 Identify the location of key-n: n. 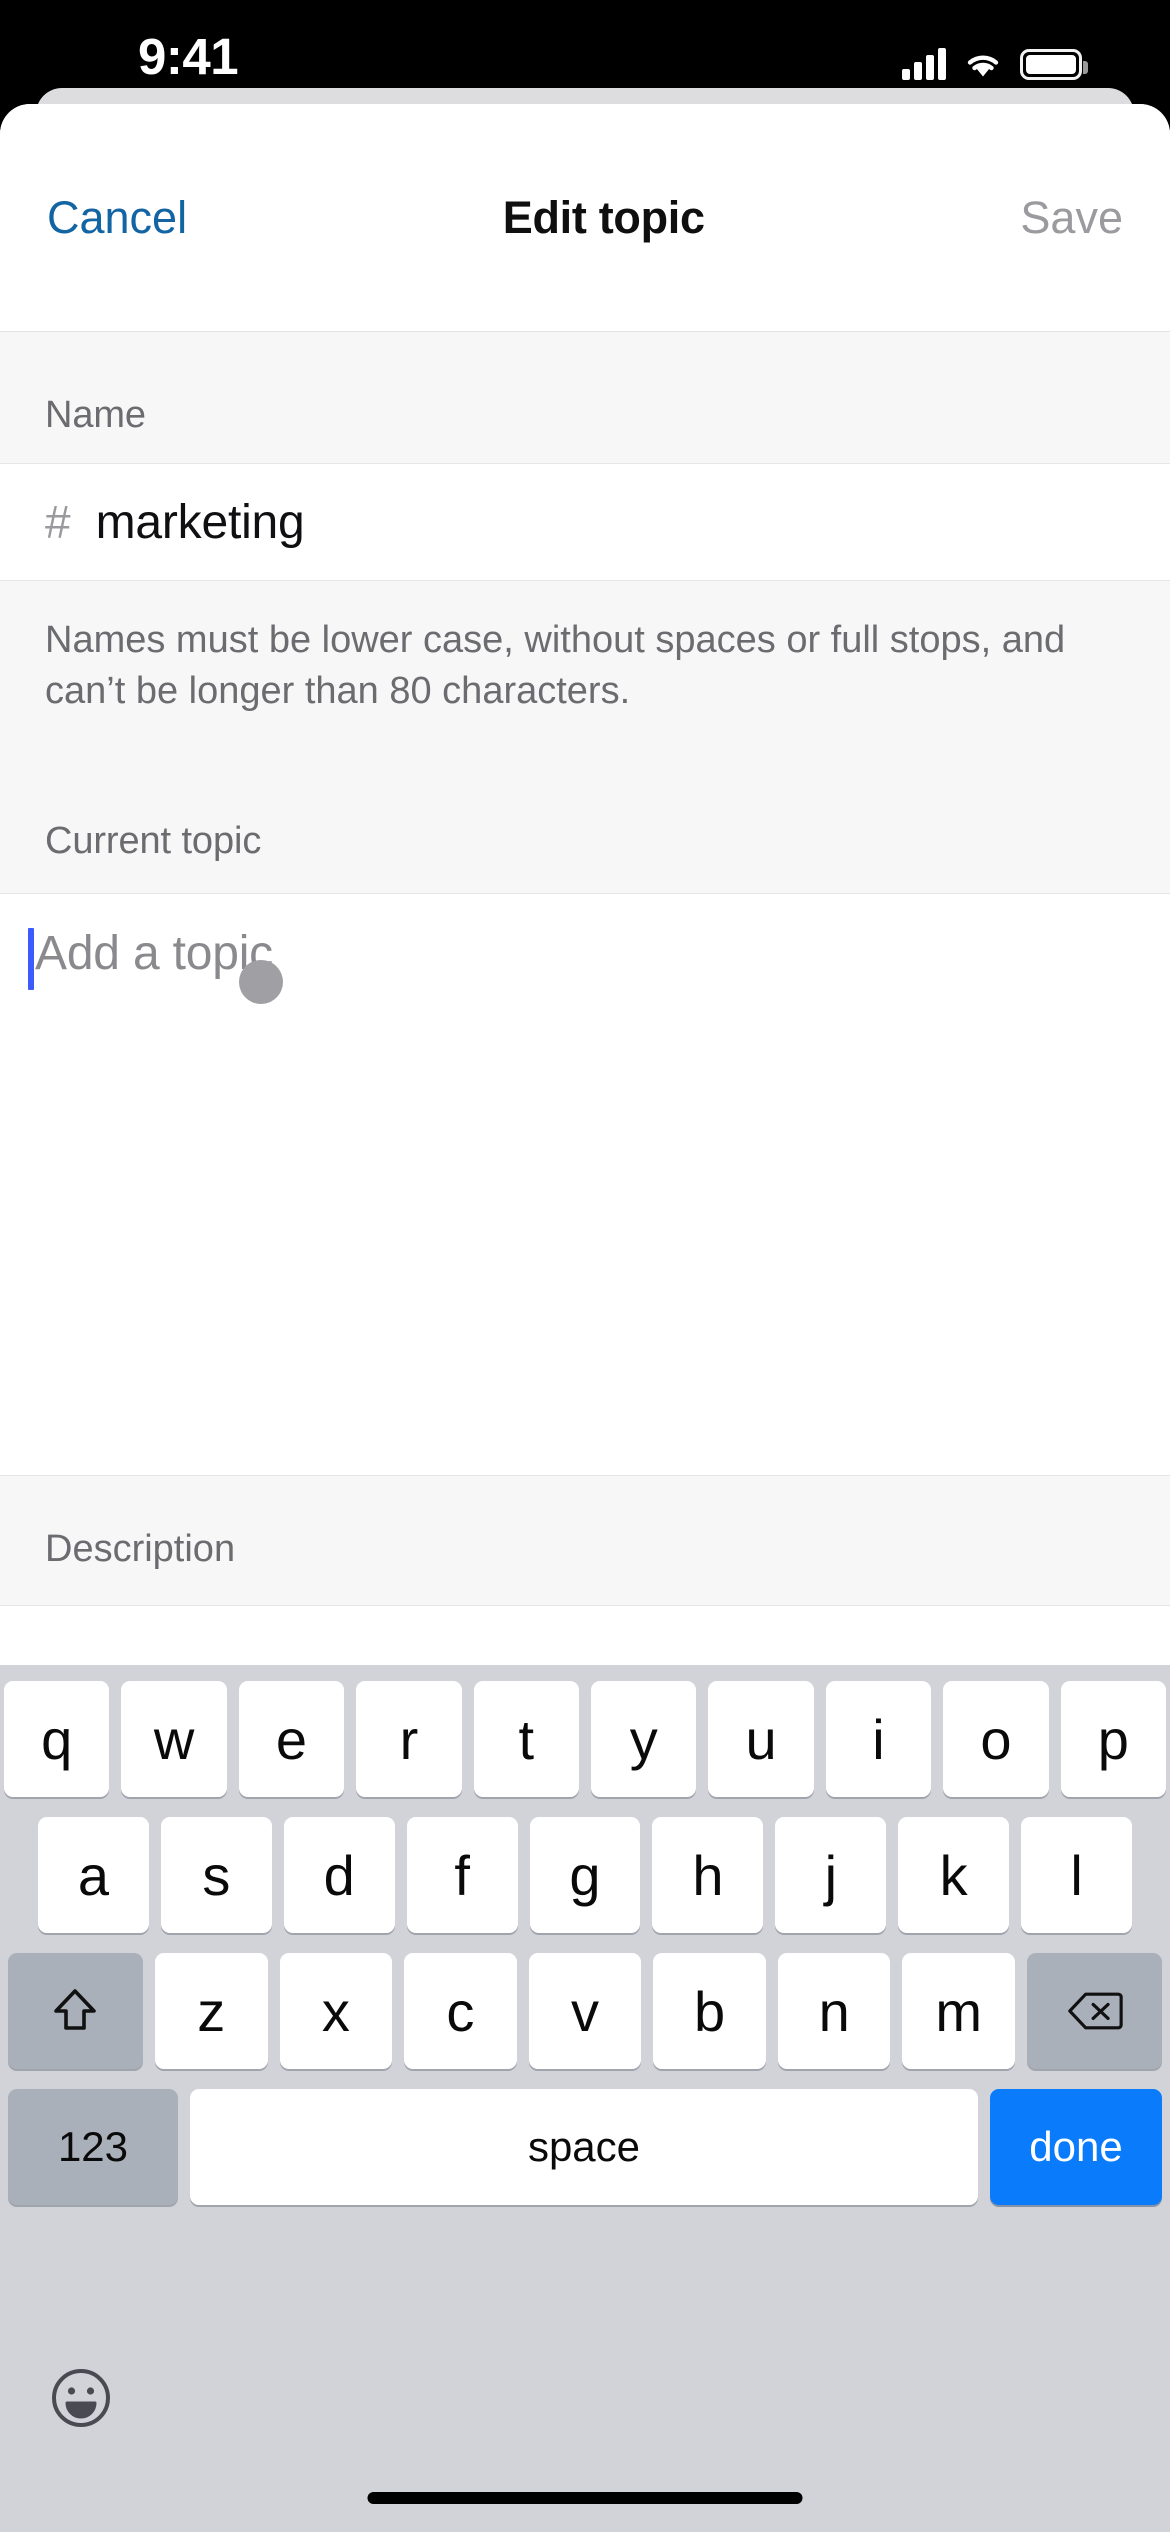
(834, 2011).